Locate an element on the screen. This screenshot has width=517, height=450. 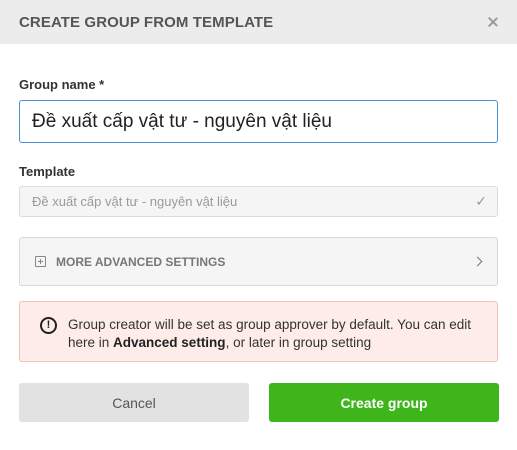
cancel-button: Cancel is located at coordinates (134, 402).